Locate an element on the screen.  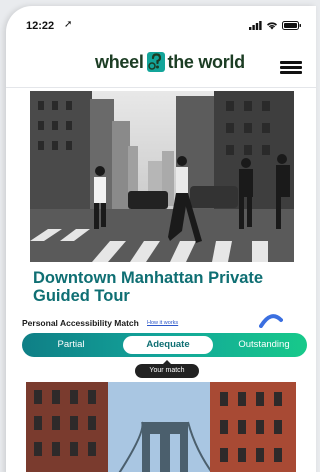
logo-text-right: the world is located at coordinates (206, 61).